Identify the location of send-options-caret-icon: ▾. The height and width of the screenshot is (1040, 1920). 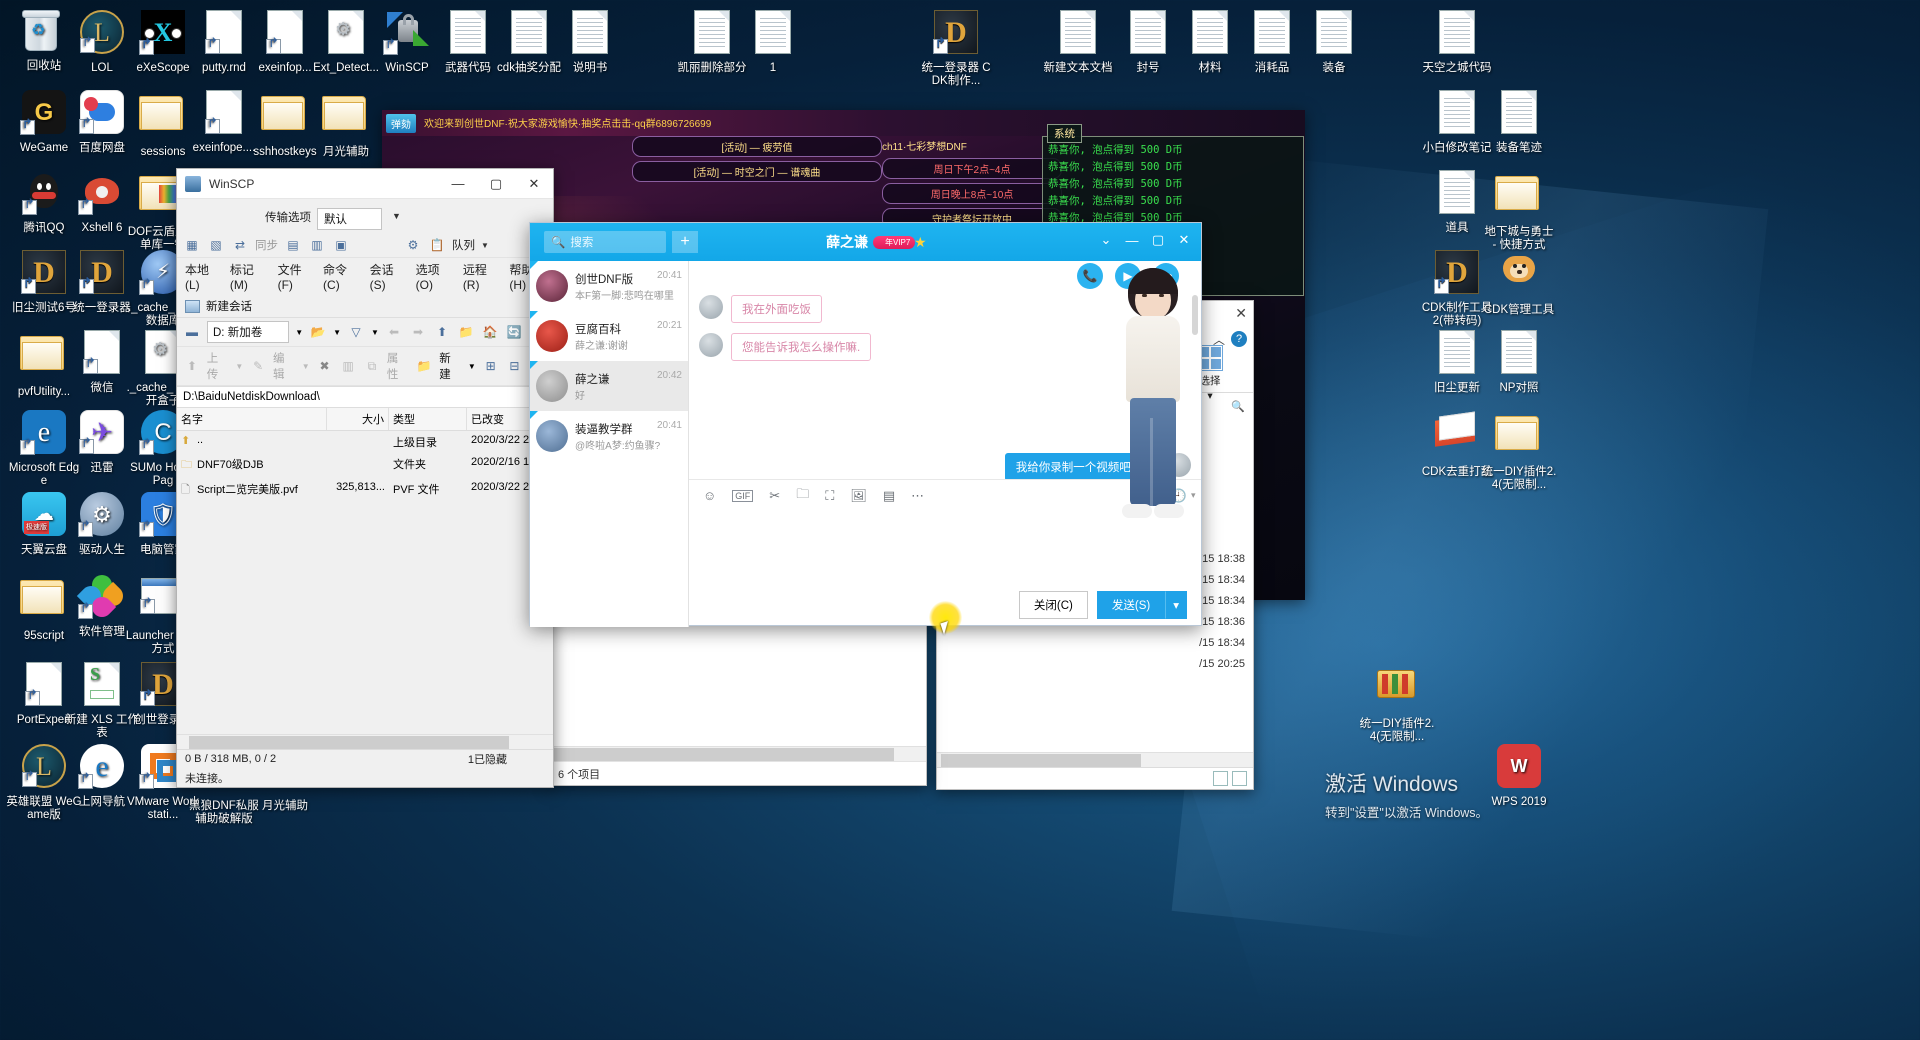
(1176, 605).